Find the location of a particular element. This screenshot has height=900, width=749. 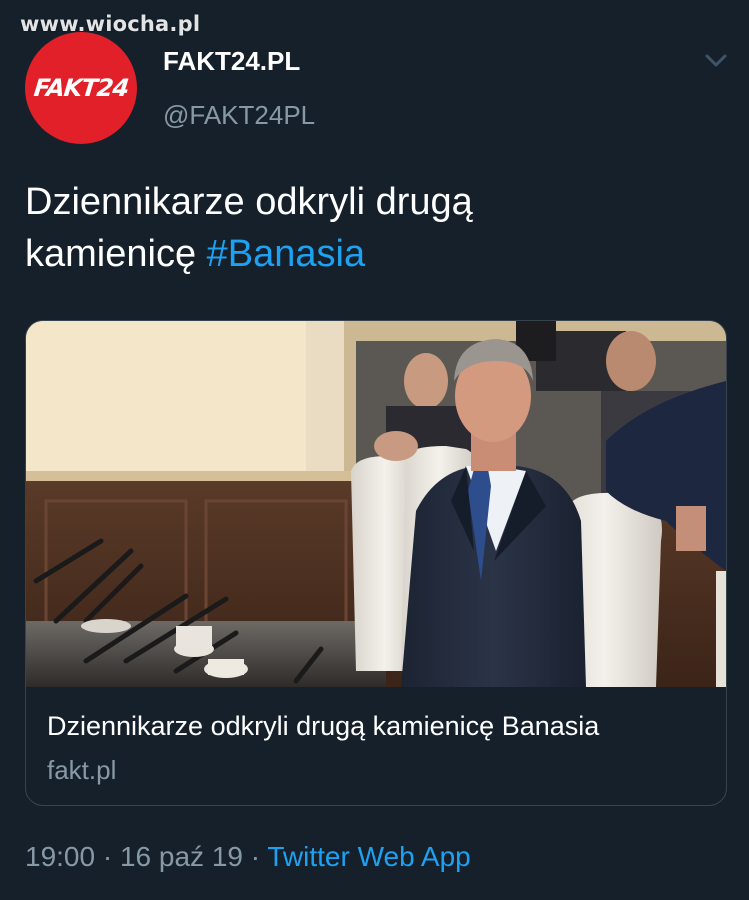

card-domain: fakt.pl is located at coordinates (82, 770).